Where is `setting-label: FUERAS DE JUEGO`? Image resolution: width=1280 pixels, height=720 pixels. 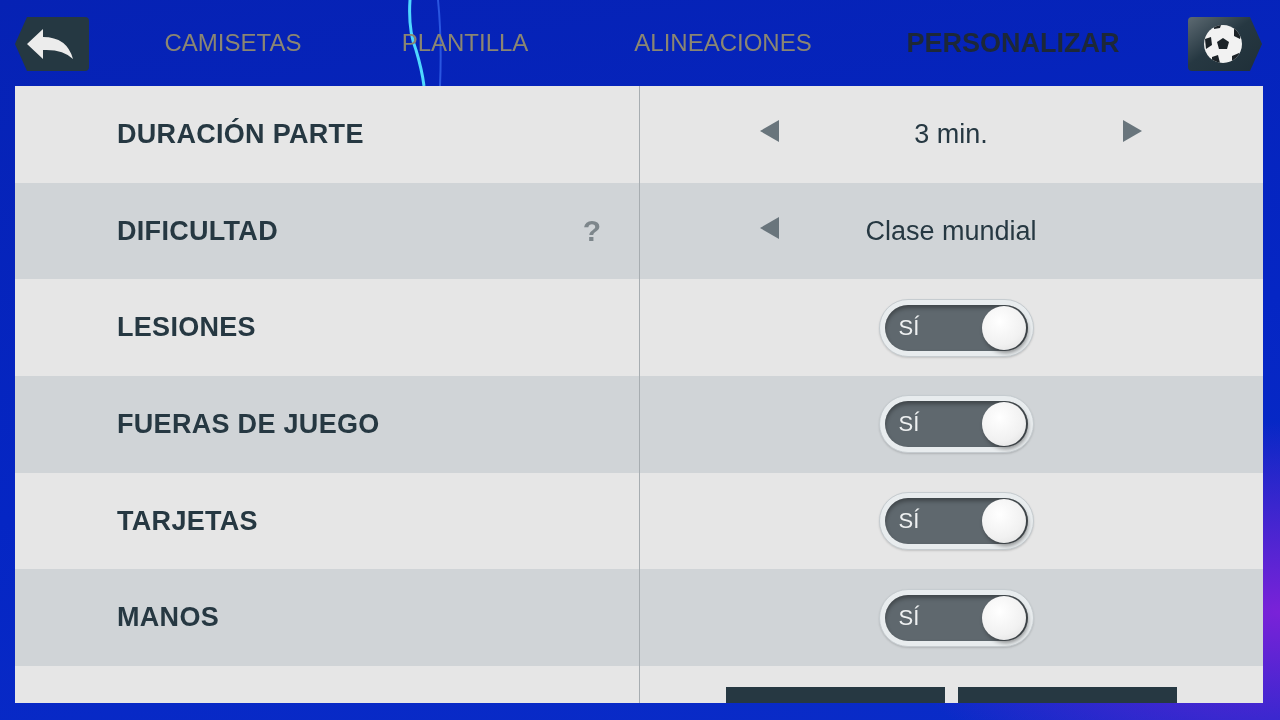
setting-label: FUERAS DE JUEGO is located at coordinates (248, 424).